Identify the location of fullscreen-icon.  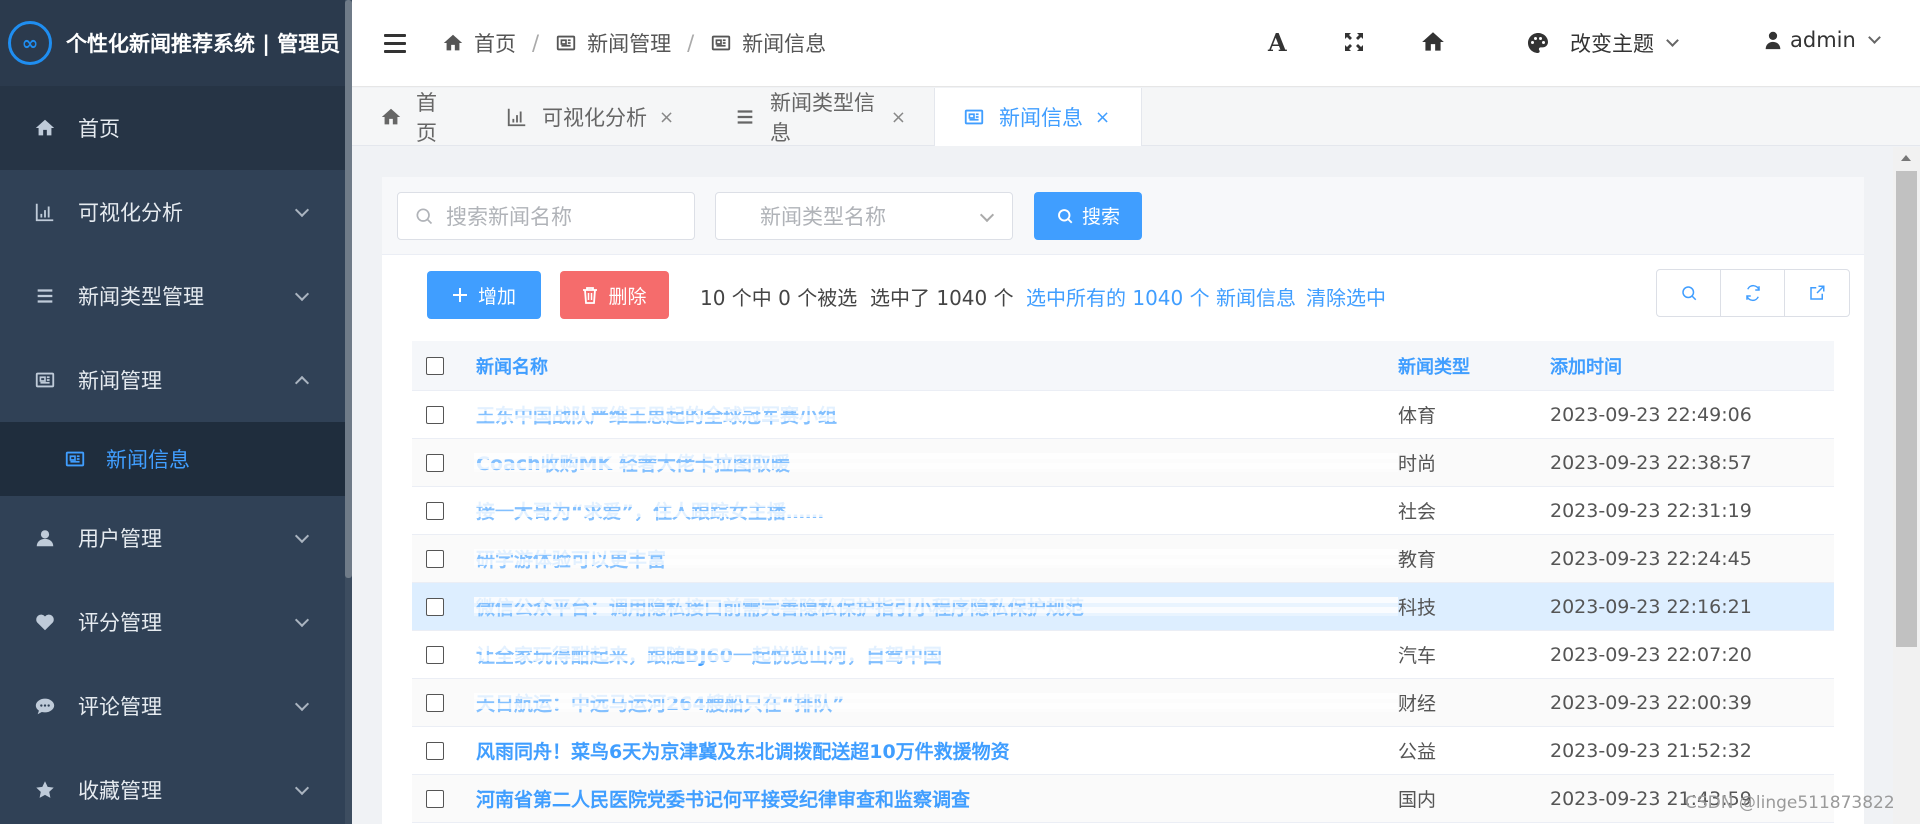
(1354, 42).